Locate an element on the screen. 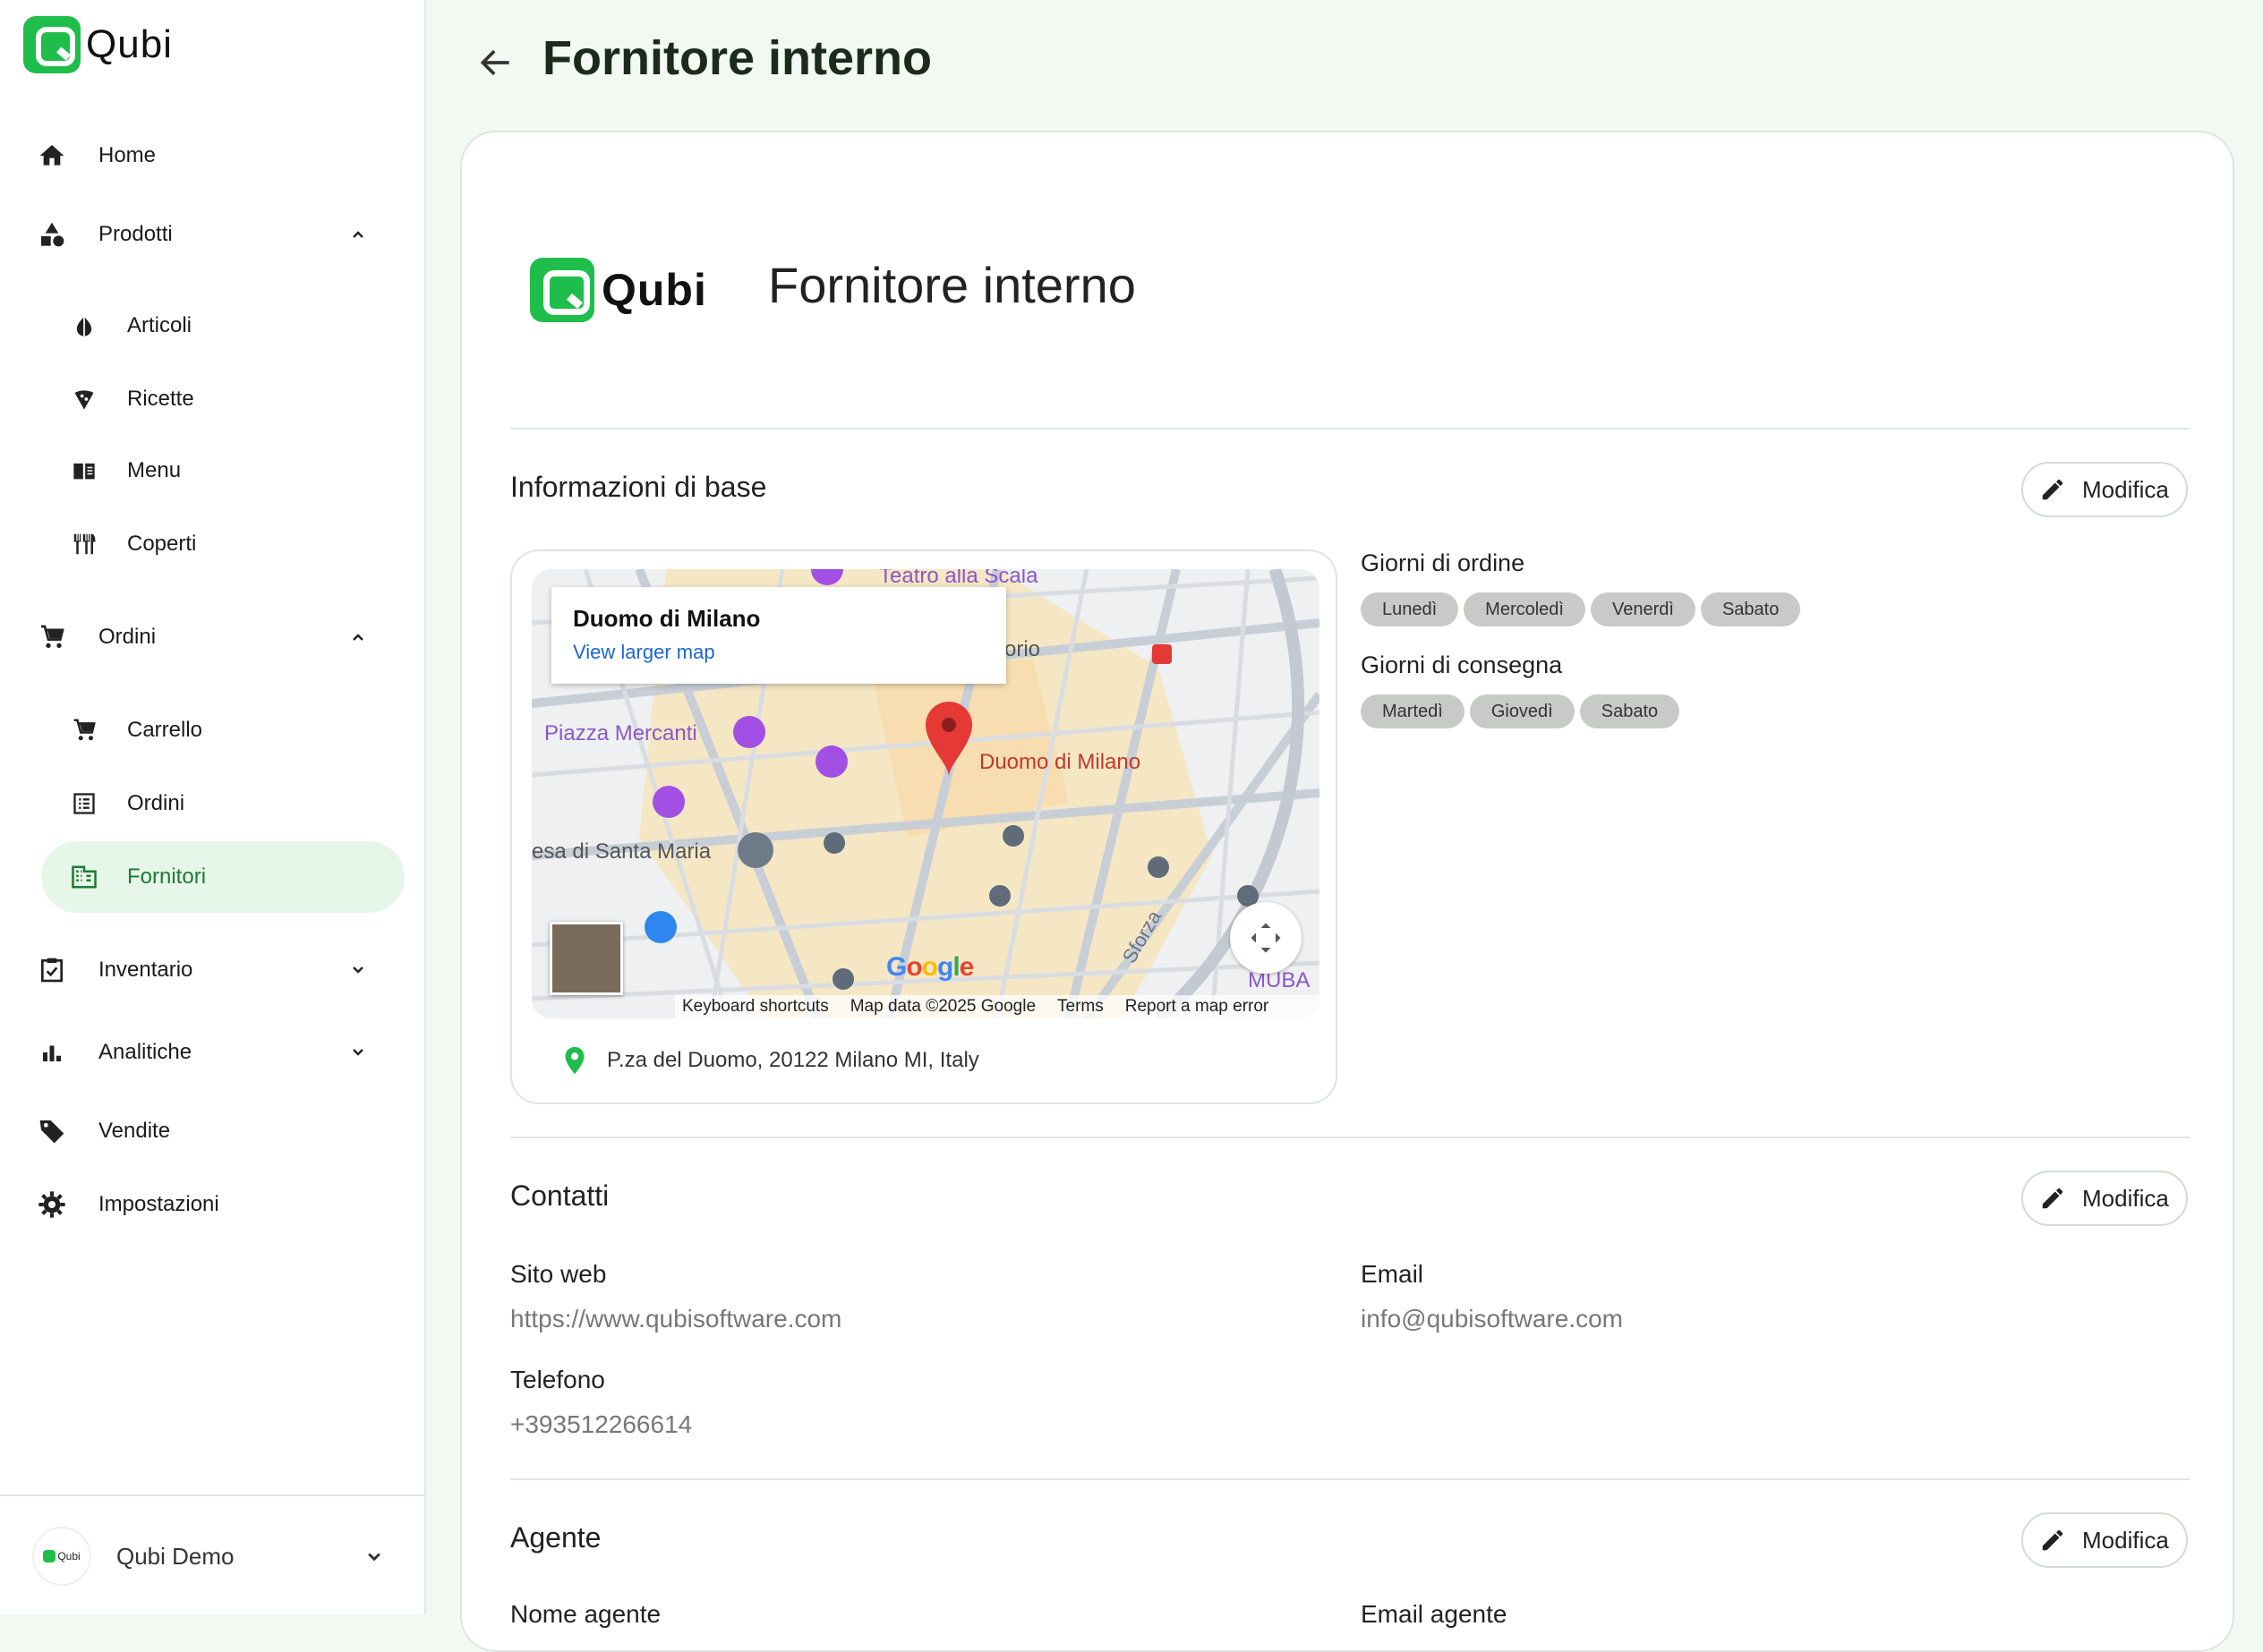 The width and height of the screenshot is (2263, 1652). sidebar-item-ricette: Ricette is located at coordinates (231, 399).